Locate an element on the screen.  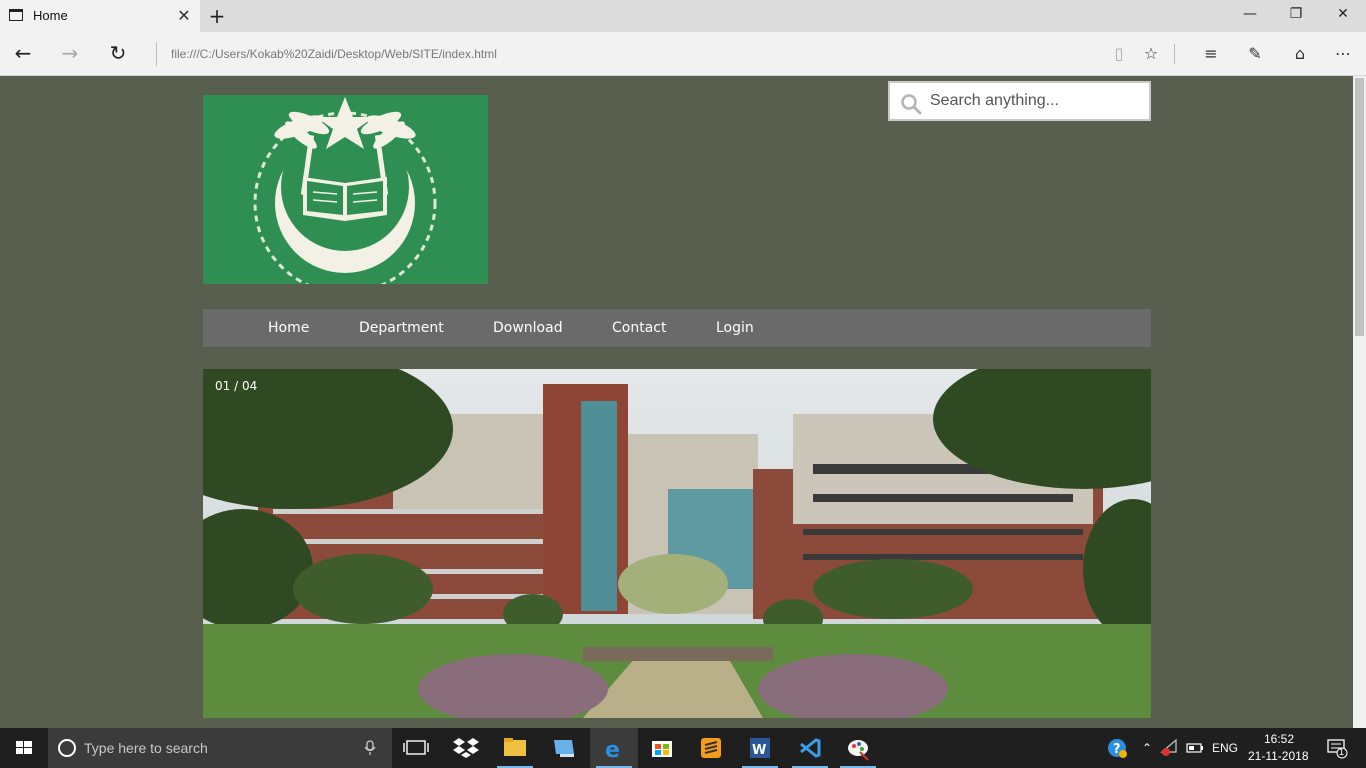
network-tray-button is located at coordinates (1170, 748).